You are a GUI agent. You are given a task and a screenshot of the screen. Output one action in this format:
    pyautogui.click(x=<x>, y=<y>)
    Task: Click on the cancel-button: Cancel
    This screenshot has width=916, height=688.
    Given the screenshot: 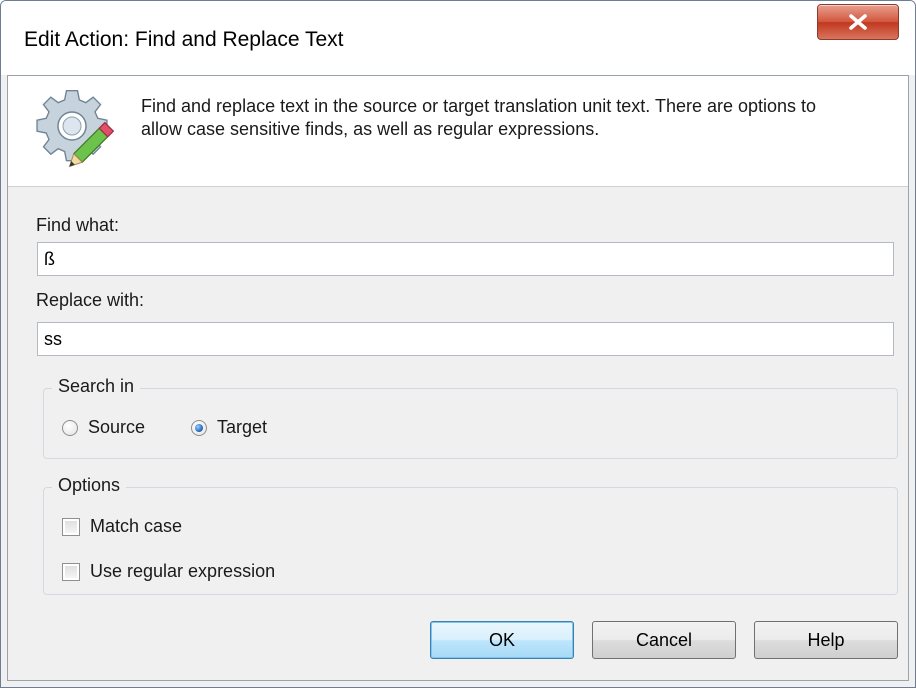 What is the action you would take?
    pyautogui.click(x=664, y=640)
    